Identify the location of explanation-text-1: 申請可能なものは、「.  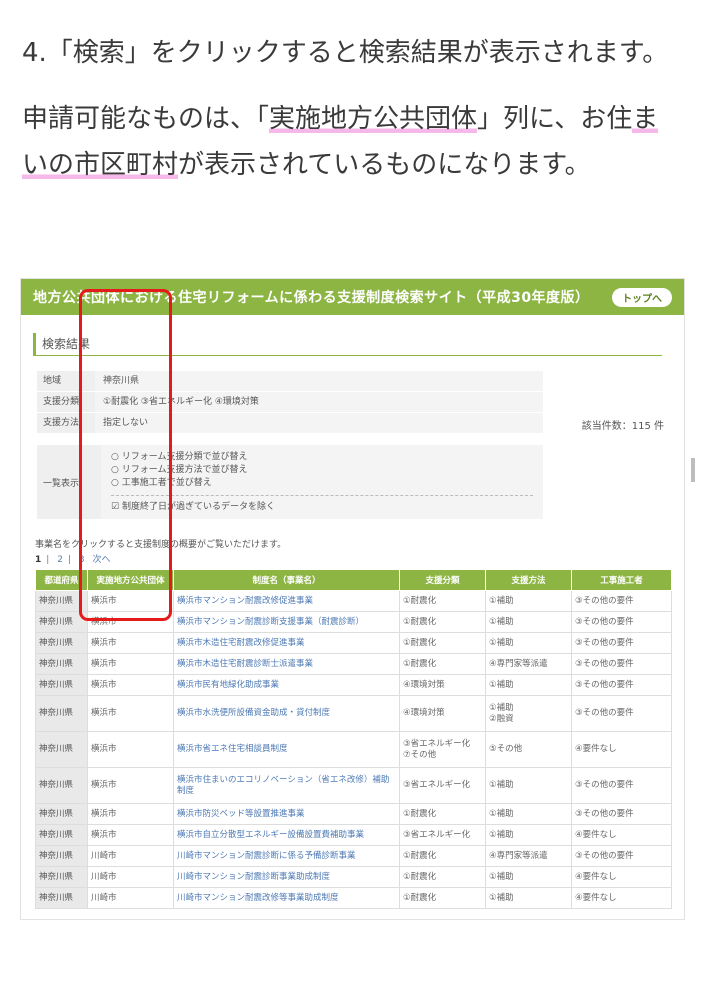
(146, 119).